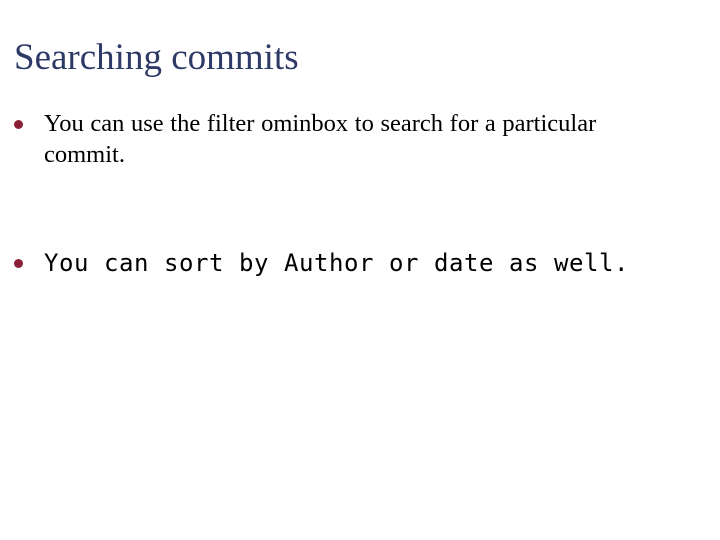 The height and width of the screenshot is (540, 720). Describe the element at coordinates (336, 263) in the screenshot. I see `list-item-label: You can sort by Author or date as well.` at that location.